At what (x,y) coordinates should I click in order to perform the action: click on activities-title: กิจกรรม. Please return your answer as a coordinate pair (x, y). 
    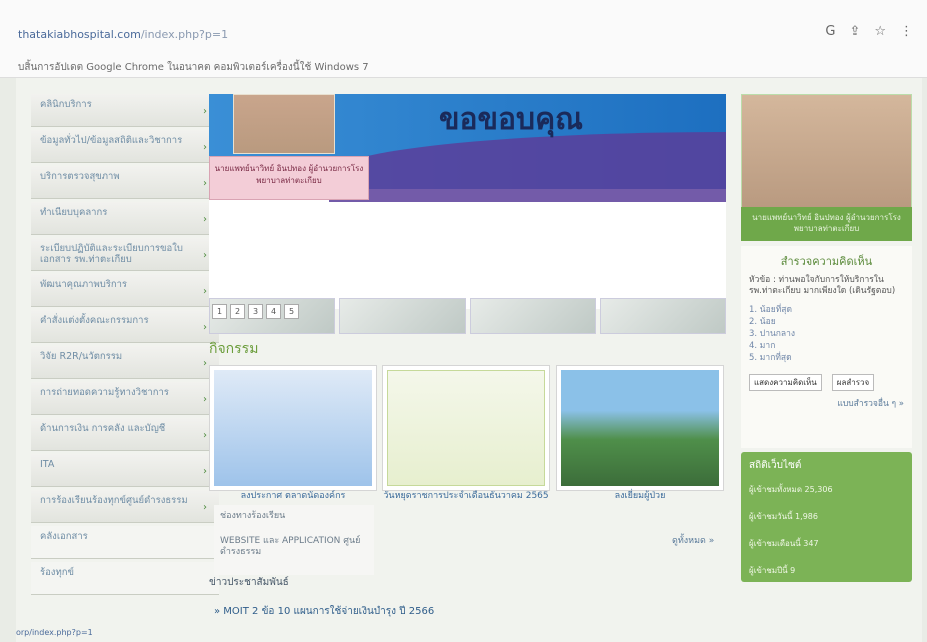
    Looking at the image, I should click on (234, 349).